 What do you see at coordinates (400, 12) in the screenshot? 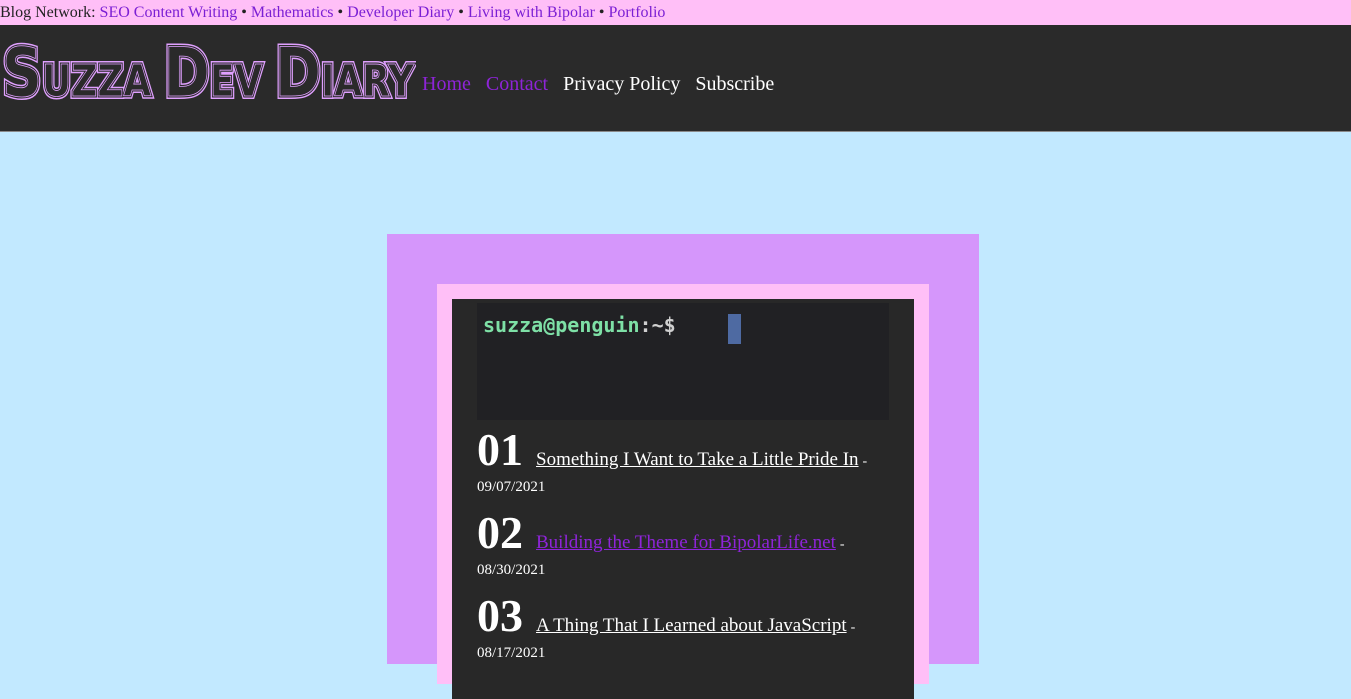
I see `network-link-developer-diary: Developer Diary` at bounding box center [400, 12].